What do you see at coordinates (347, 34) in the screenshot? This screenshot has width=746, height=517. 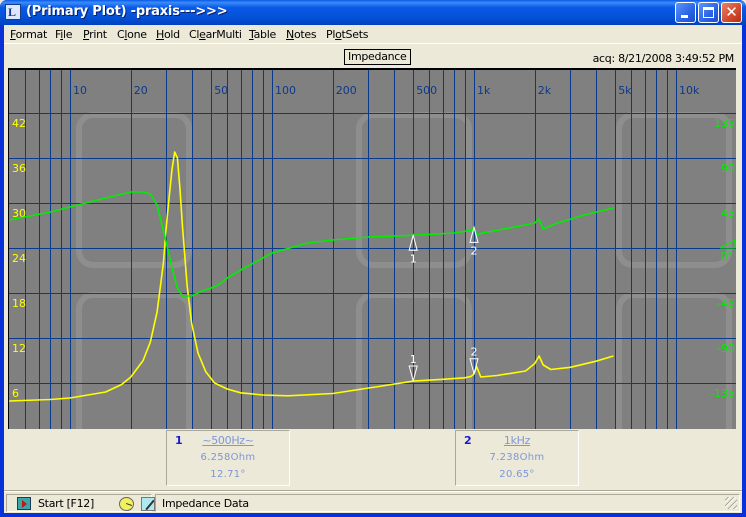 I see `menu-plotsets: PlotSets` at bounding box center [347, 34].